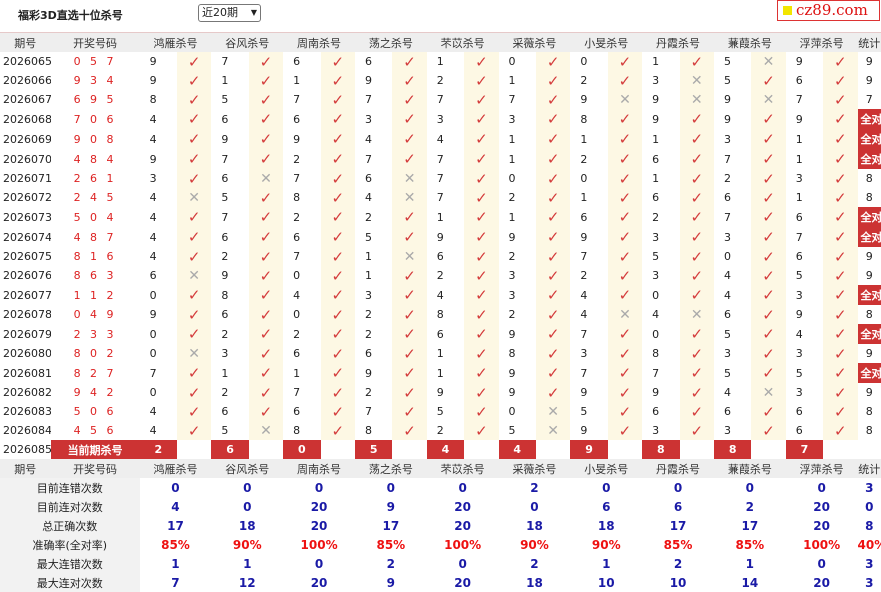 This screenshot has height=592, width=881. What do you see at coordinates (319, 563) in the screenshot?
I see `summary-value: 0` at bounding box center [319, 563].